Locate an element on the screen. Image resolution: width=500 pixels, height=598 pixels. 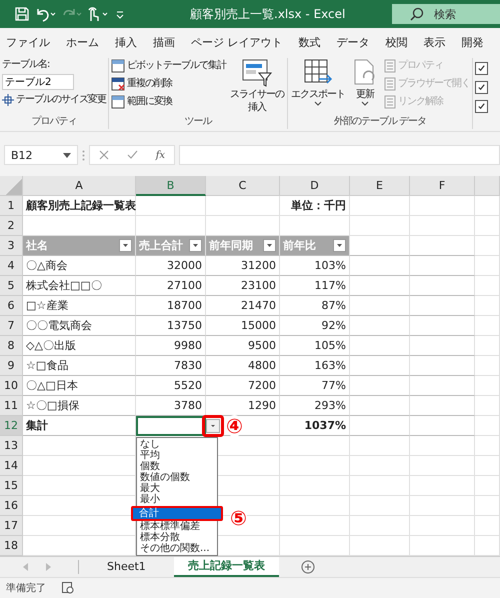
row-header: 2 is located at coordinates (11, 226).